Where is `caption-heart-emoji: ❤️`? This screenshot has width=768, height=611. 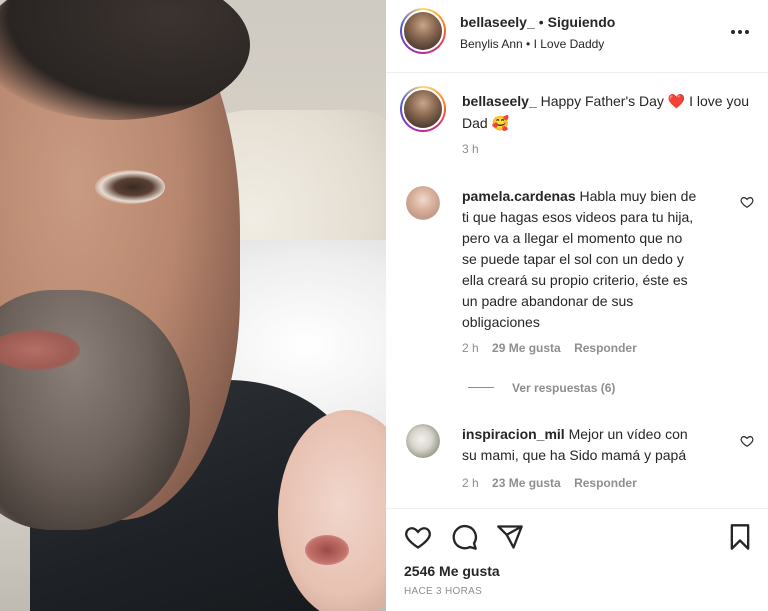 caption-heart-emoji: ❤️ is located at coordinates (676, 102).